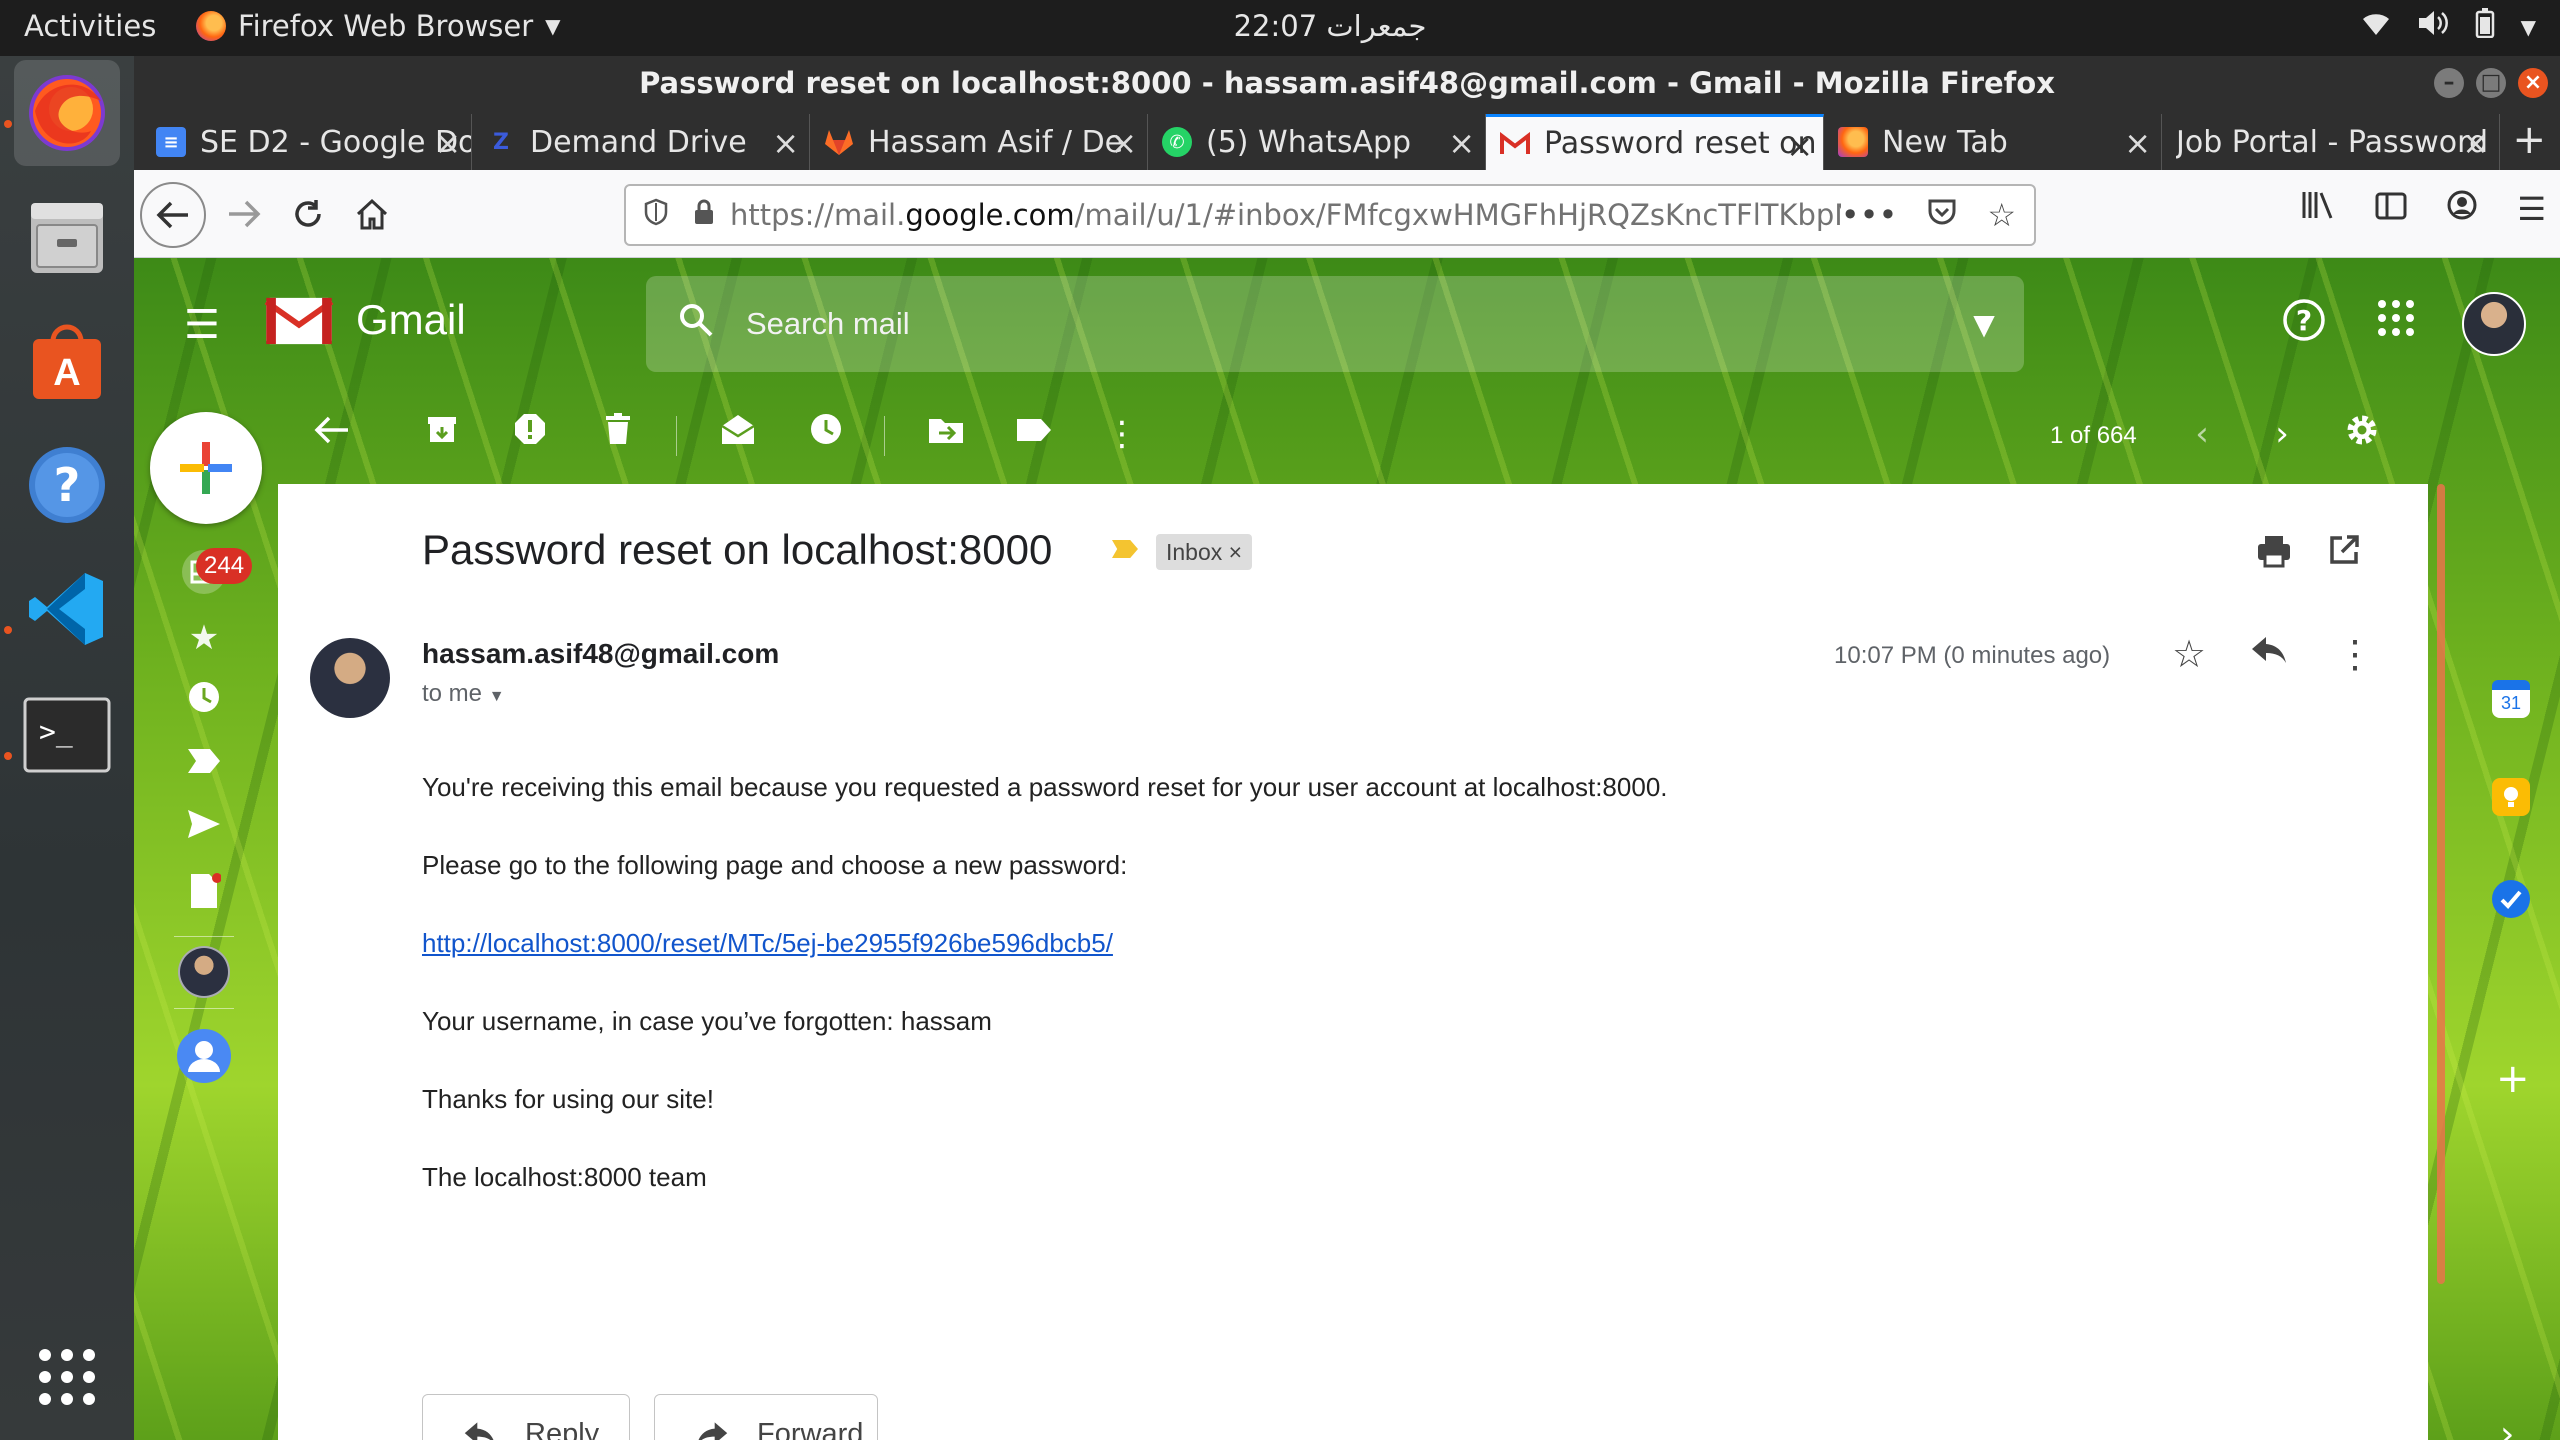  I want to click on tab-demand-drive: Z Demand Drive ×, so click(641, 142).